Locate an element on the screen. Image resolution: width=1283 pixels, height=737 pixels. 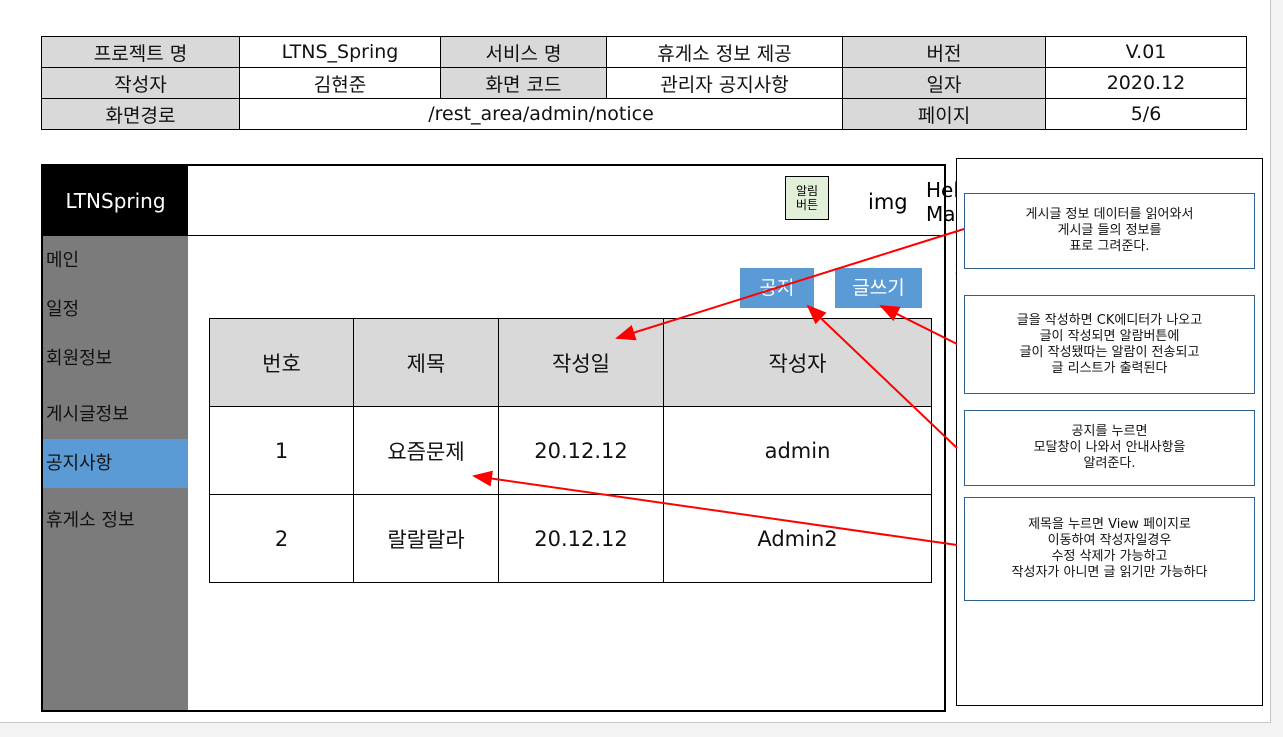
annotation-notice-modal: 공지를 누르면 모달창이 나와서 안내사항을 알려준다. is located at coordinates (1109, 448).